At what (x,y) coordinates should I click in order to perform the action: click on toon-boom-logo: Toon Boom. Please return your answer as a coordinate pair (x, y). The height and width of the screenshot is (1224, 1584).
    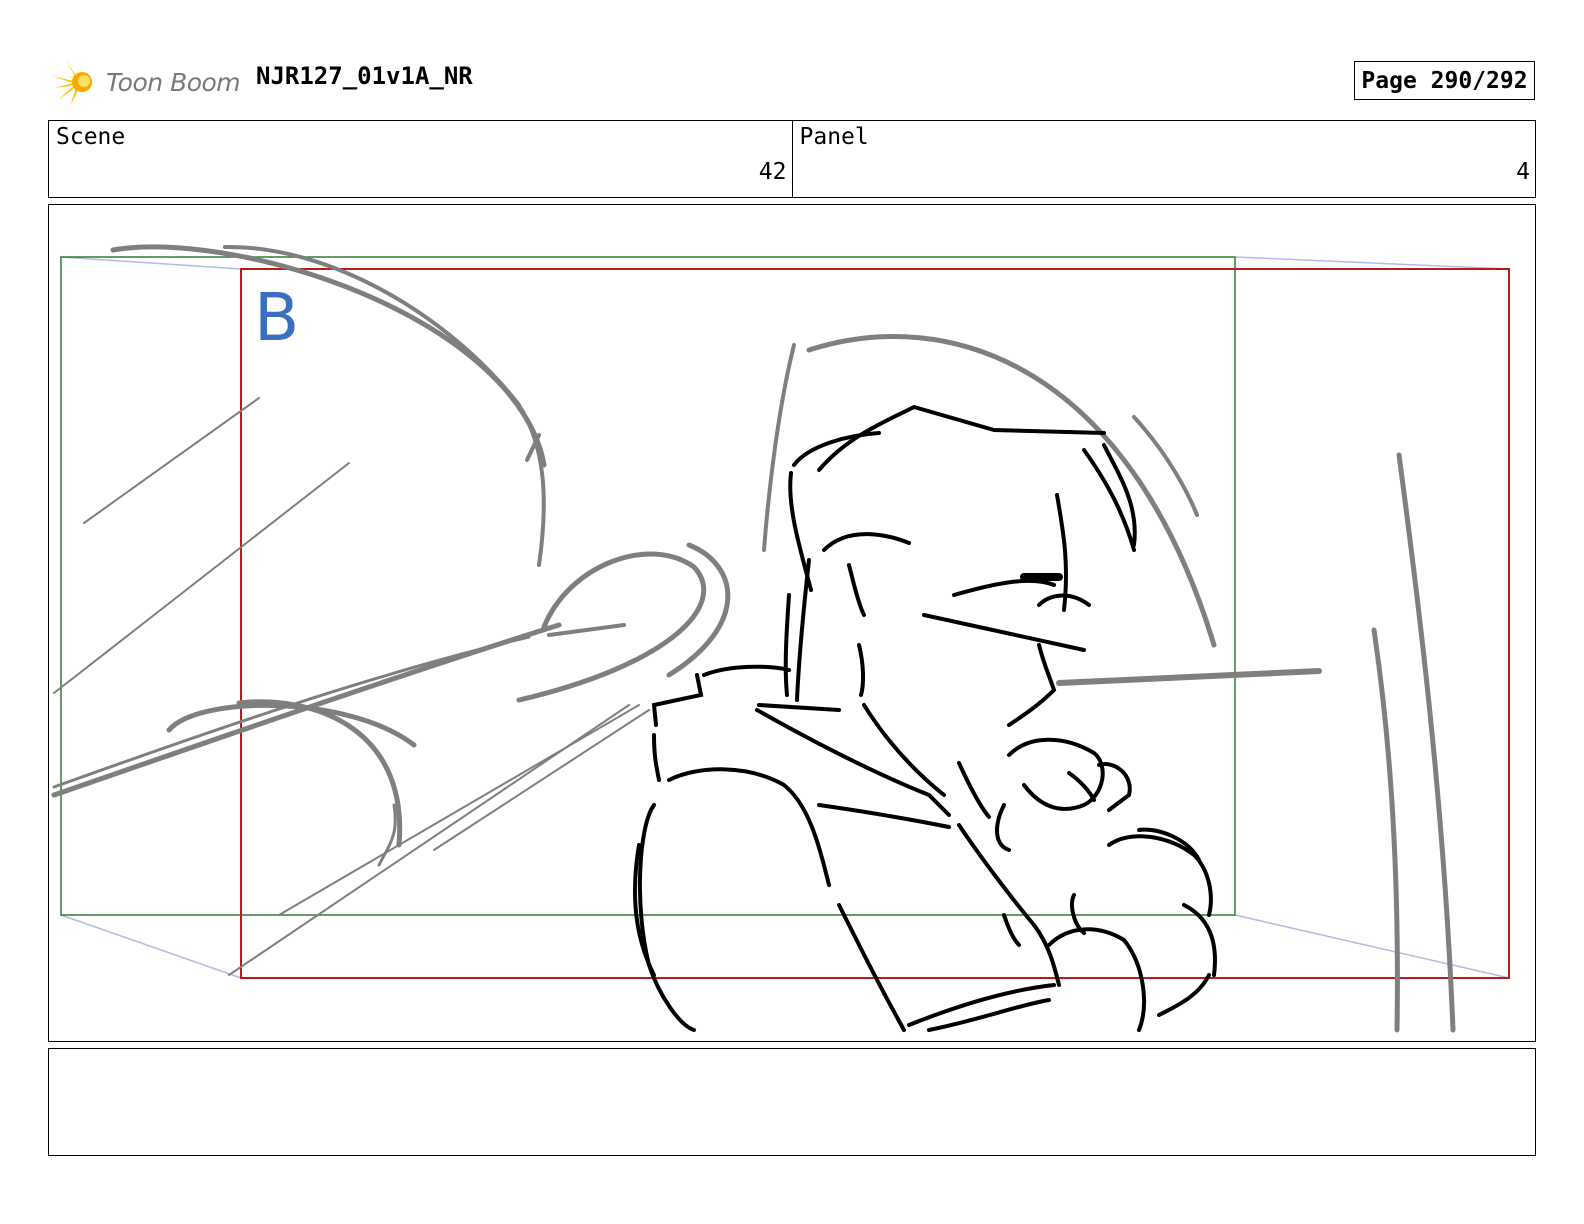
    Looking at the image, I should click on (147, 82).